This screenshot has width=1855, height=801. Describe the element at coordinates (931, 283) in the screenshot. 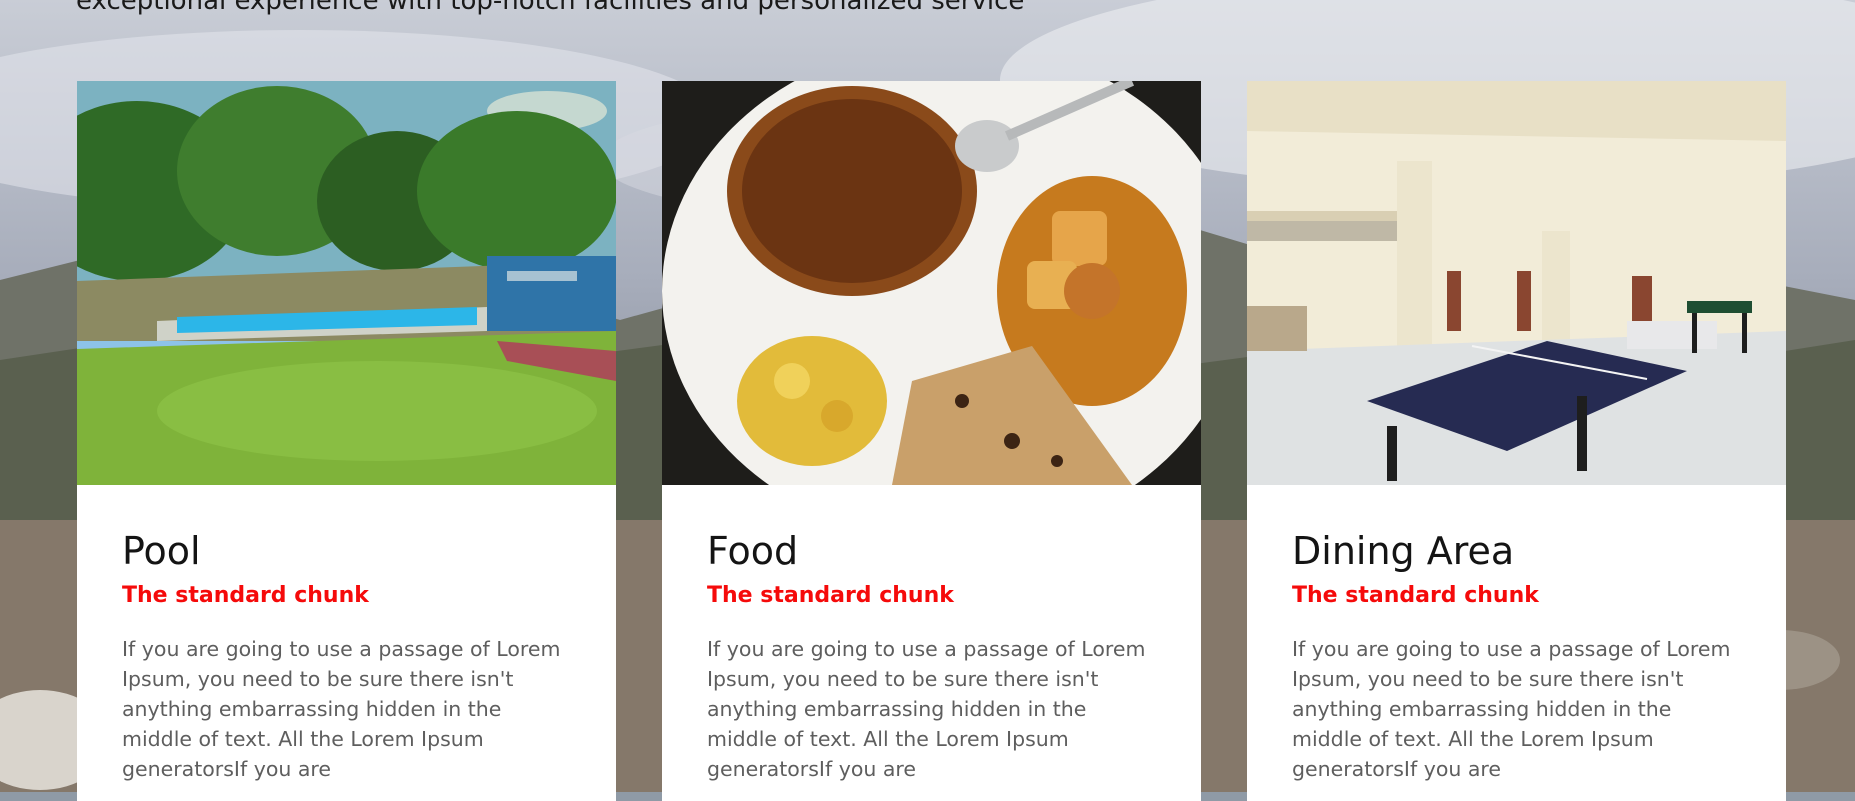

I see `food-photo` at that location.